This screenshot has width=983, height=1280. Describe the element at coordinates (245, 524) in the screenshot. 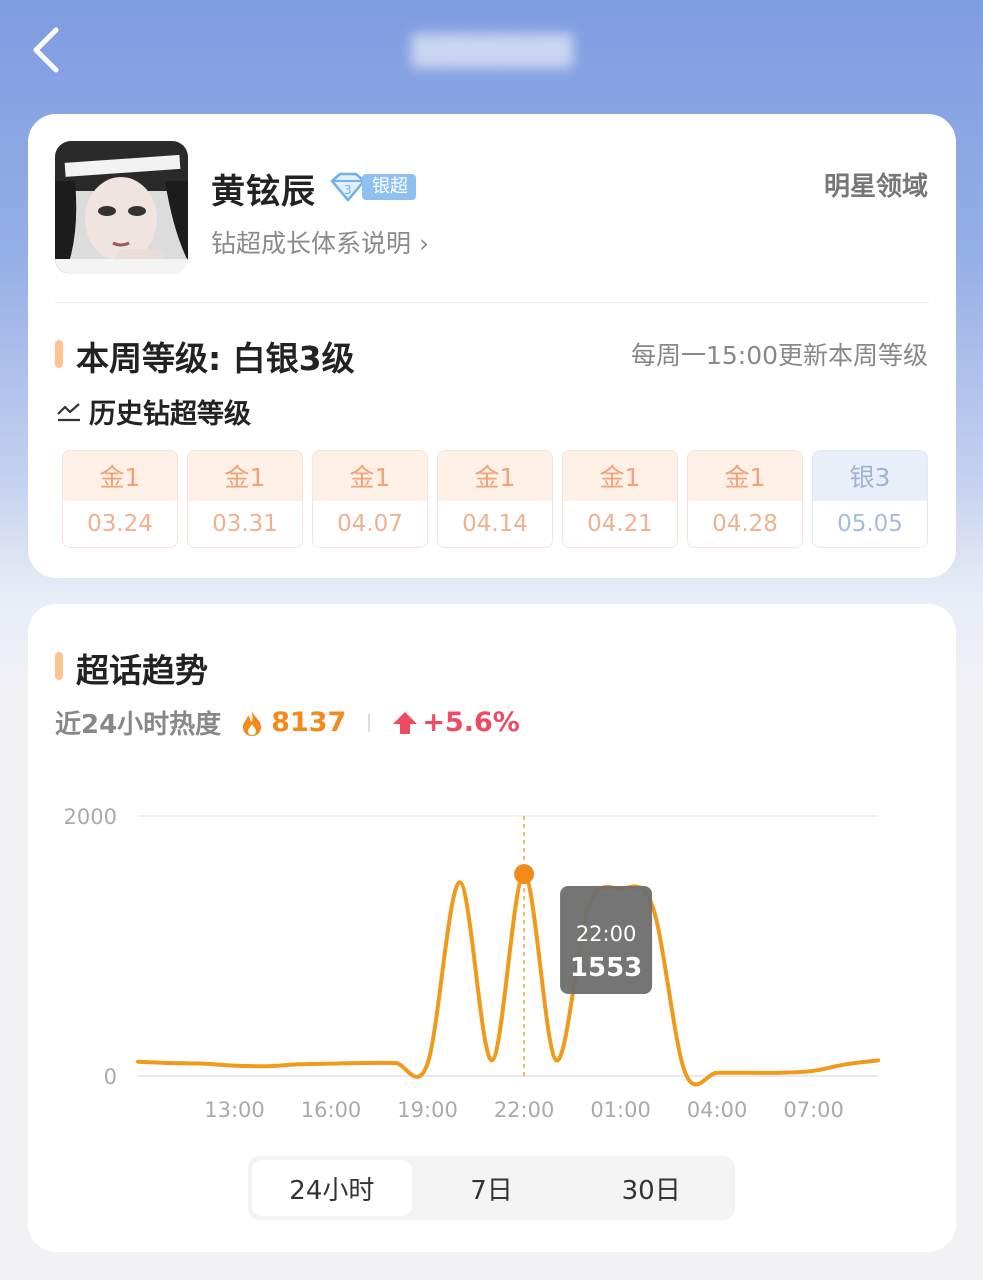

I see `grade-date: 03.31` at that location.